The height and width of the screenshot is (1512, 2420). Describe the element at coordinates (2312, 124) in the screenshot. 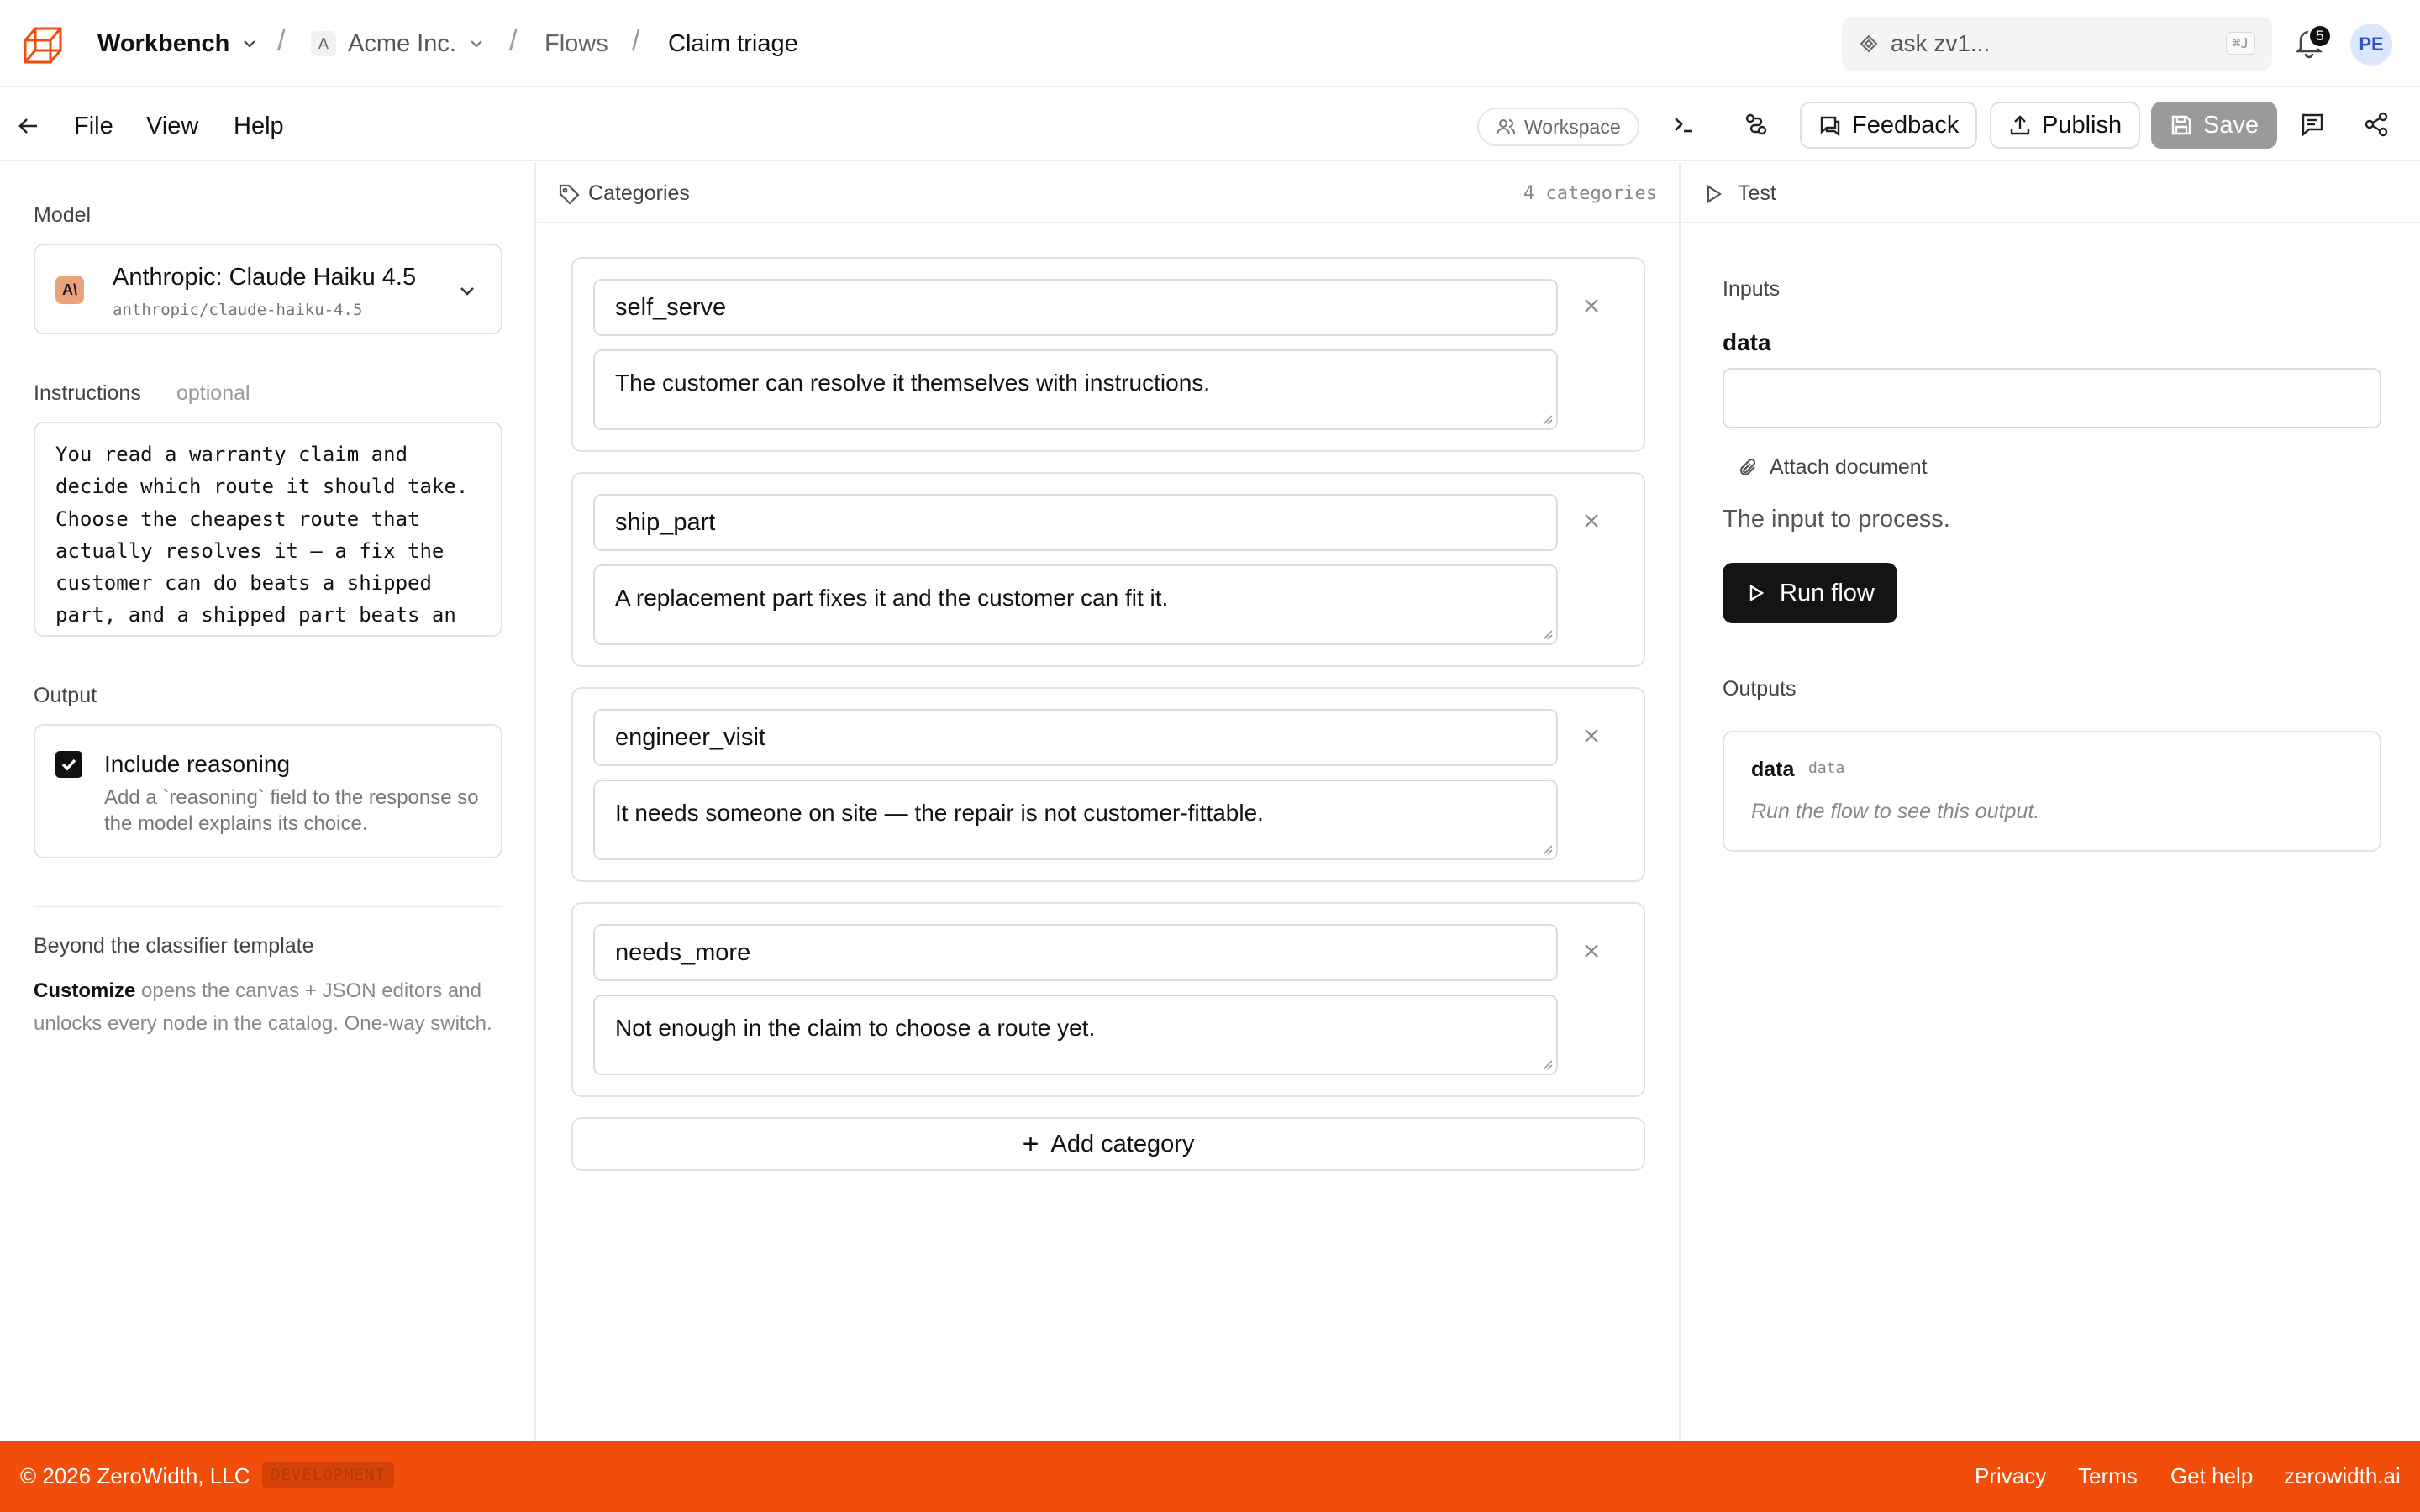

I see `comments-button` at that location.